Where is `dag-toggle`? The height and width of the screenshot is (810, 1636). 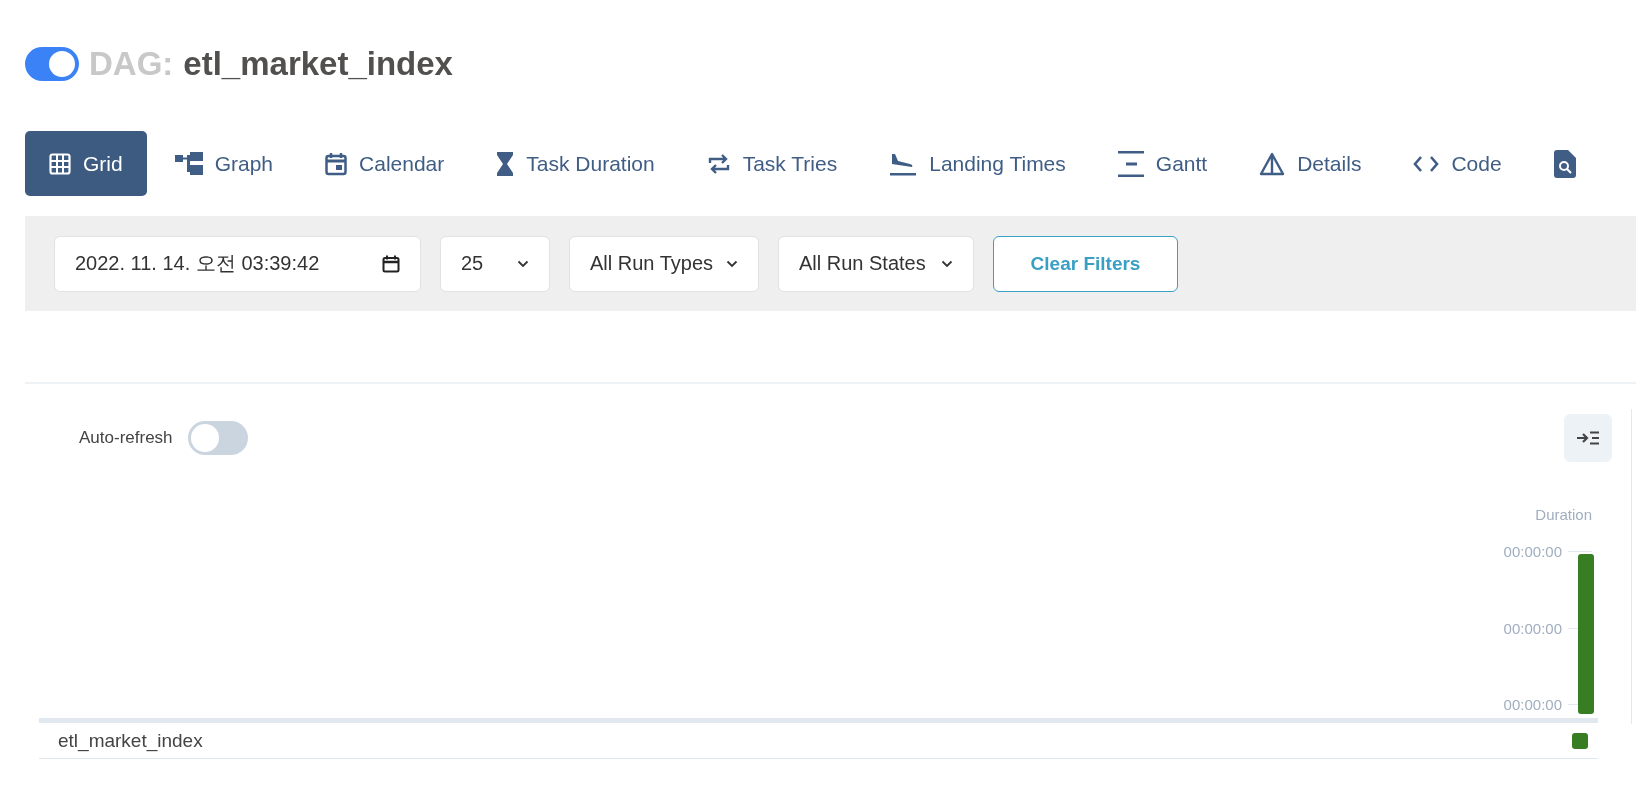 dag-toggle is located at coordinates (52, 64).